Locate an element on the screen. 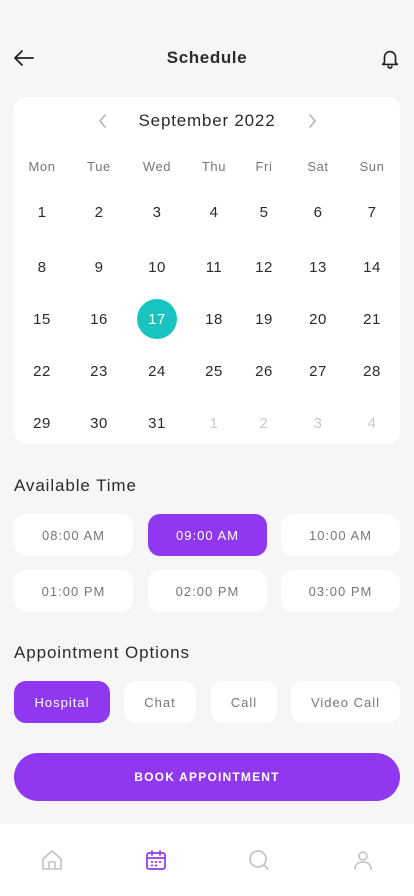  calendar-day: 19 is located at coordinates (264, 319).